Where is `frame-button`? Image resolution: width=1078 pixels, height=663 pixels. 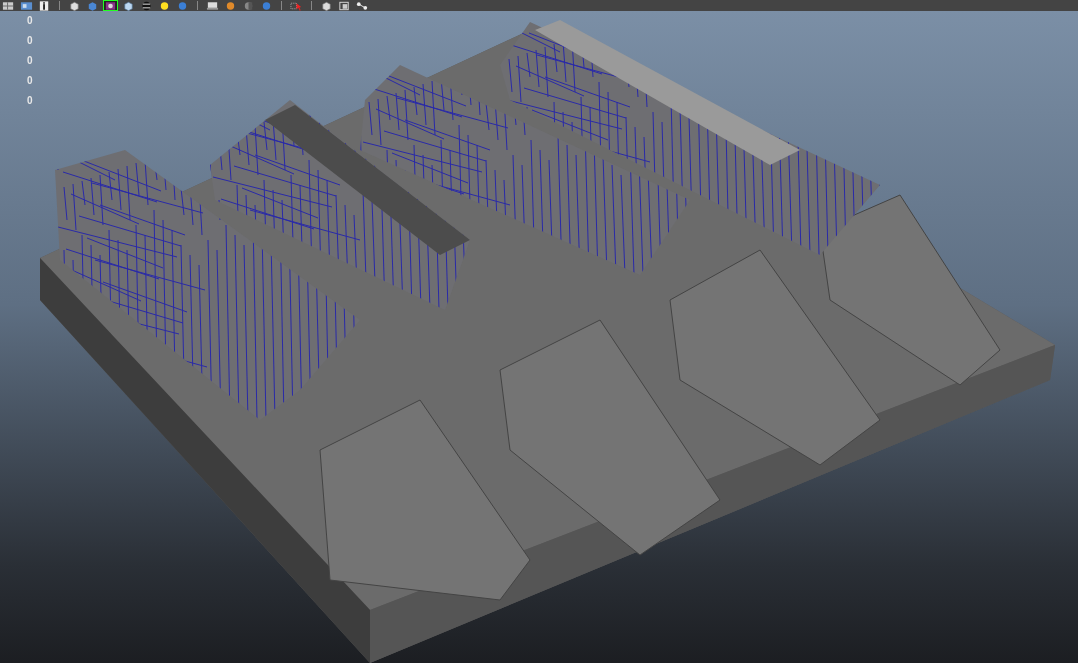
frame-button is located at coordinates (344, 5).